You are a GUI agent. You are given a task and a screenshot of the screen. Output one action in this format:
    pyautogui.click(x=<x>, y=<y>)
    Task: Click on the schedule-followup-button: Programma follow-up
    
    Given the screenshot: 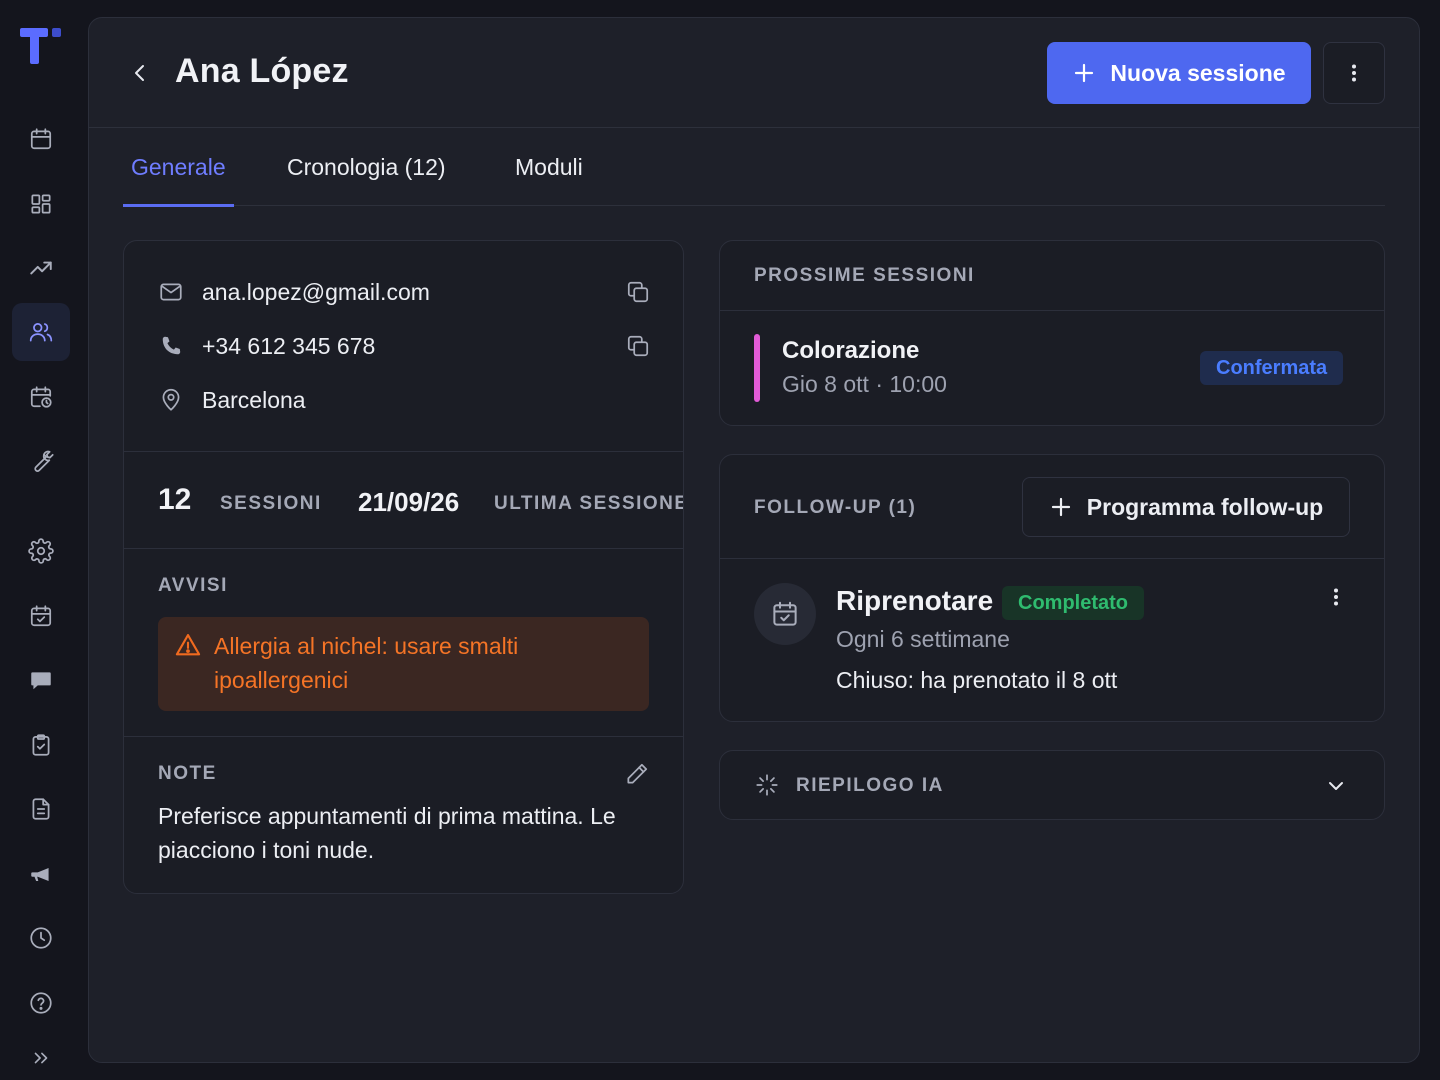 What is the action you would take?
    pyautogui.click(x=1186, y=507)
    